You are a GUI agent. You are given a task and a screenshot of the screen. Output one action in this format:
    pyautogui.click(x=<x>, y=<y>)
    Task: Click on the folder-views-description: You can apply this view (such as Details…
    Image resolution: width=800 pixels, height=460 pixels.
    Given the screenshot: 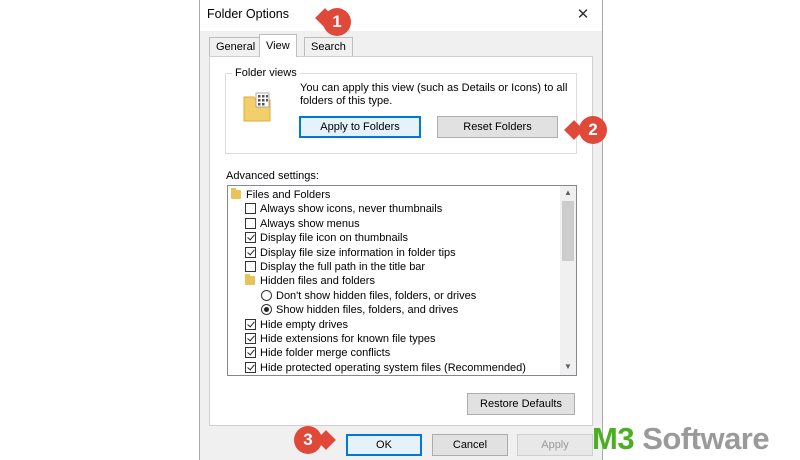 What is the action you would take?
    pyautogui.click(x=434, y=94)
    